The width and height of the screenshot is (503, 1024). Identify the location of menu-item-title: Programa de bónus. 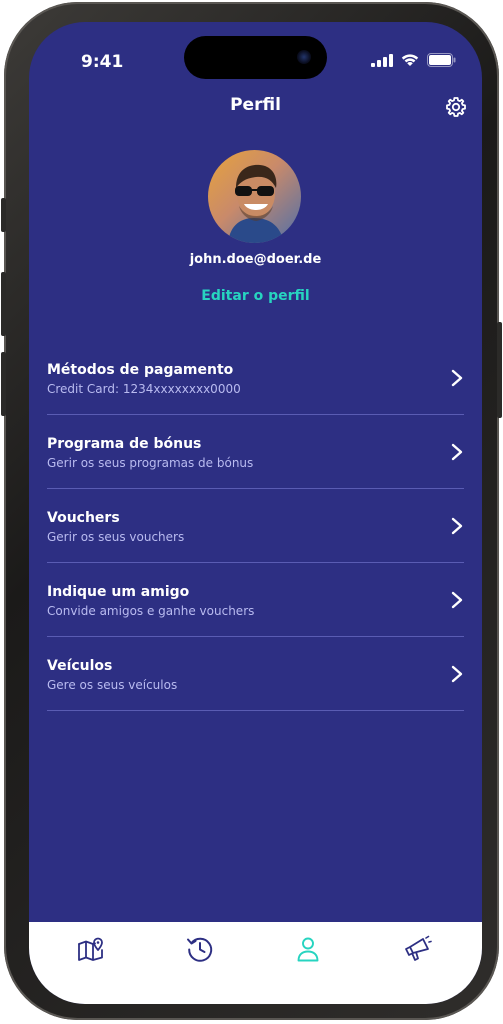
(124, 444).